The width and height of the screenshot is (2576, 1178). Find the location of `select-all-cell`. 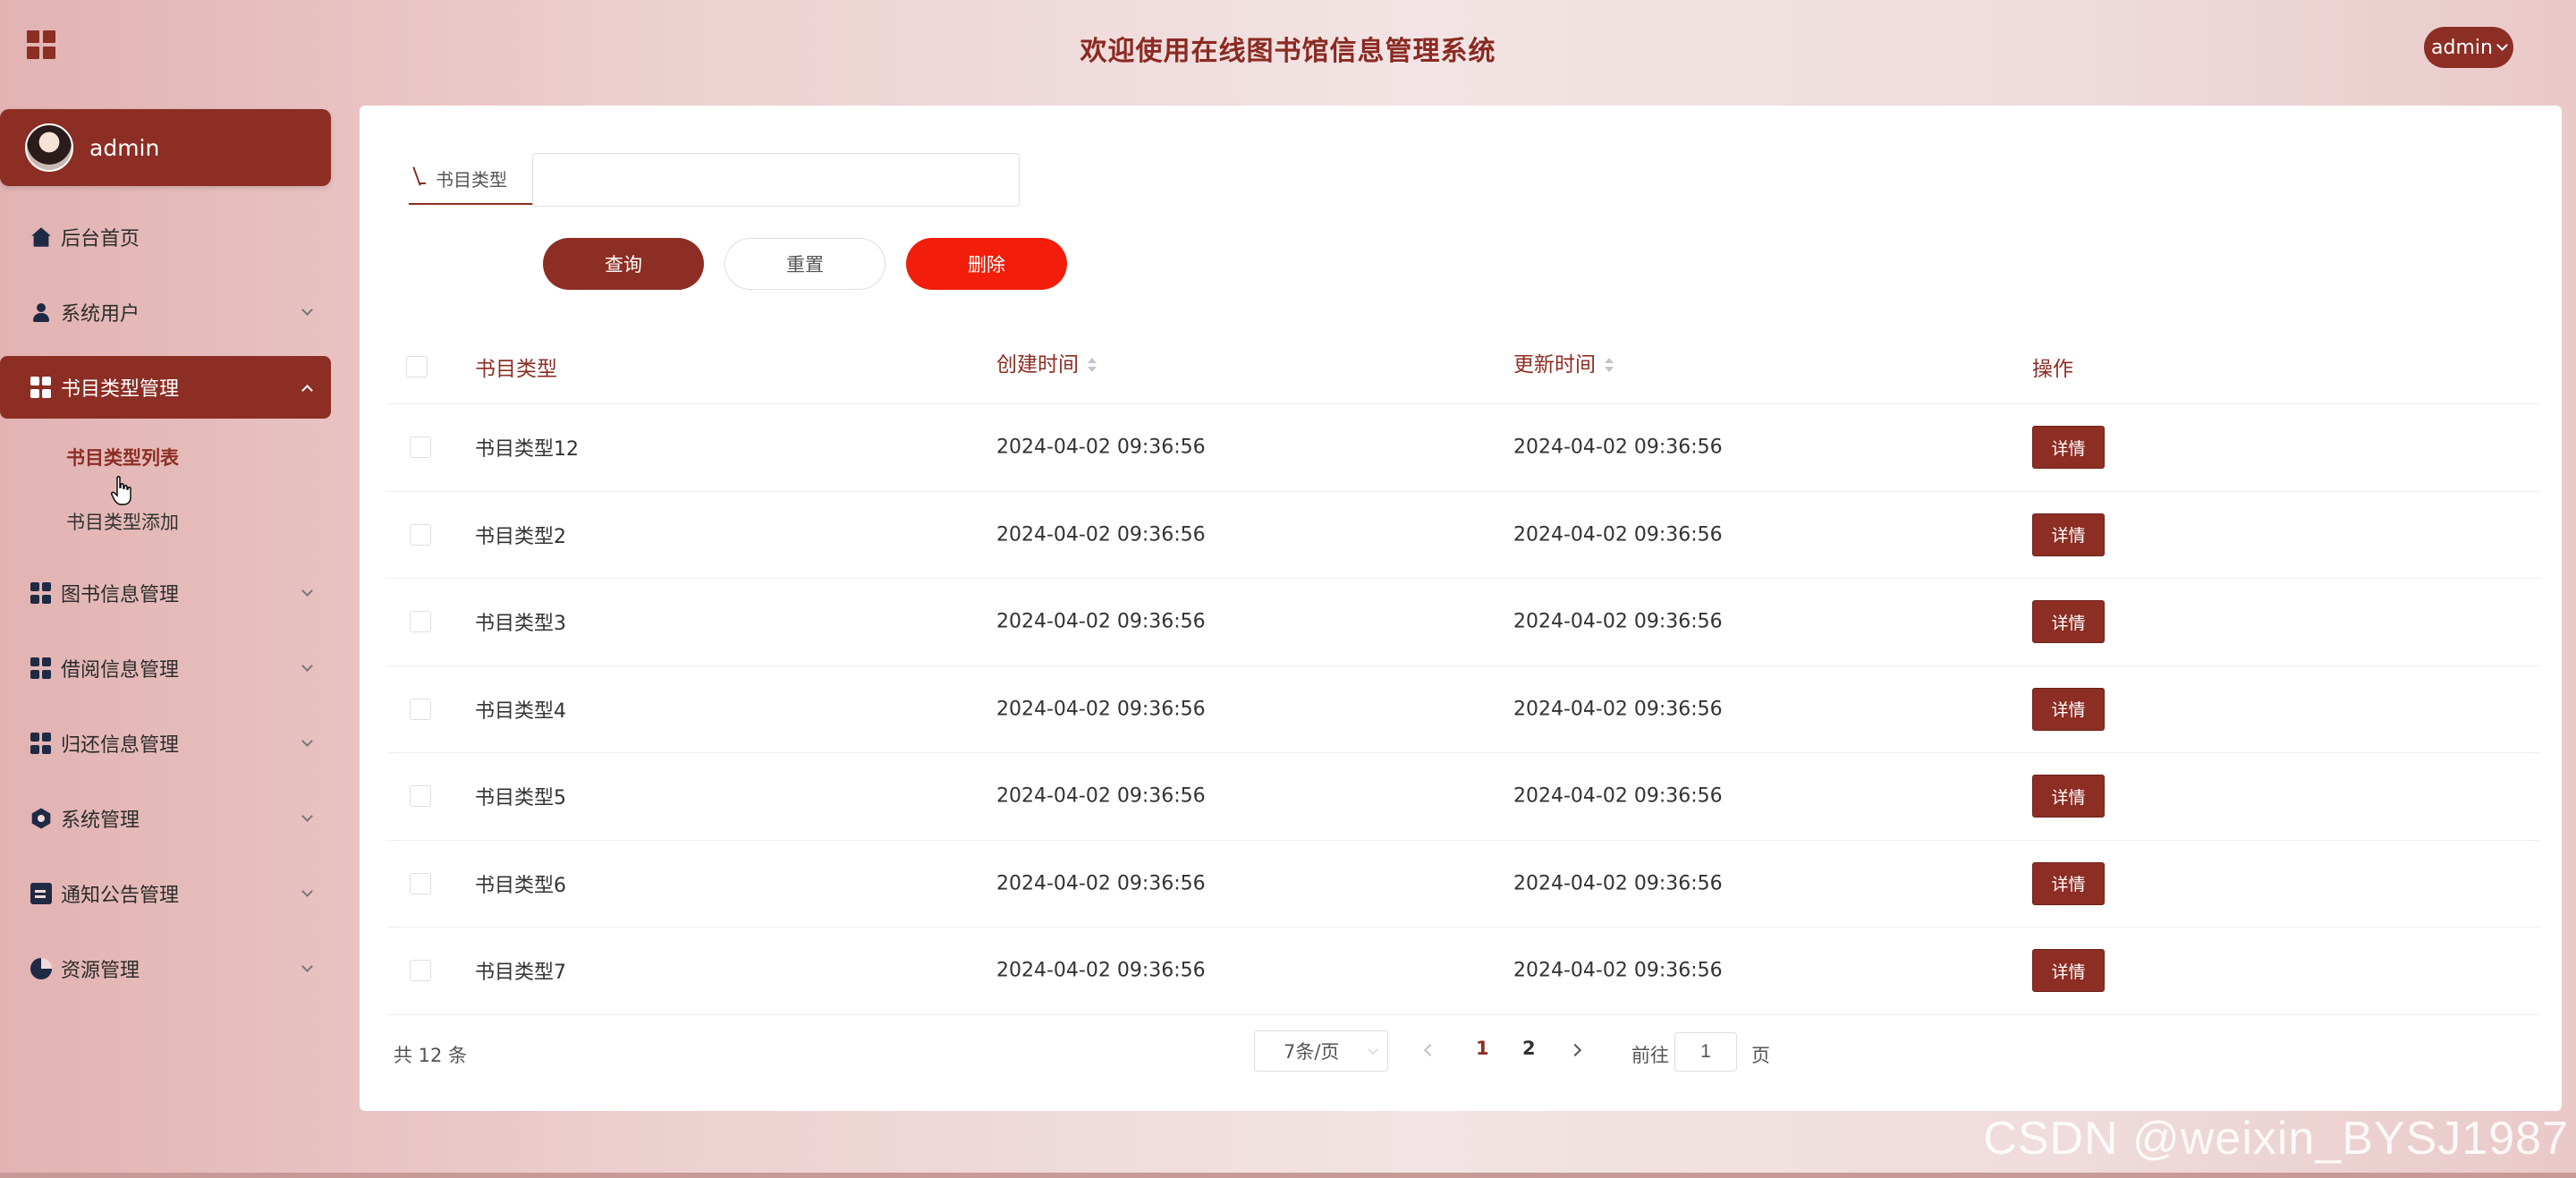

select-all-cell is located at coordinates (417, 366).